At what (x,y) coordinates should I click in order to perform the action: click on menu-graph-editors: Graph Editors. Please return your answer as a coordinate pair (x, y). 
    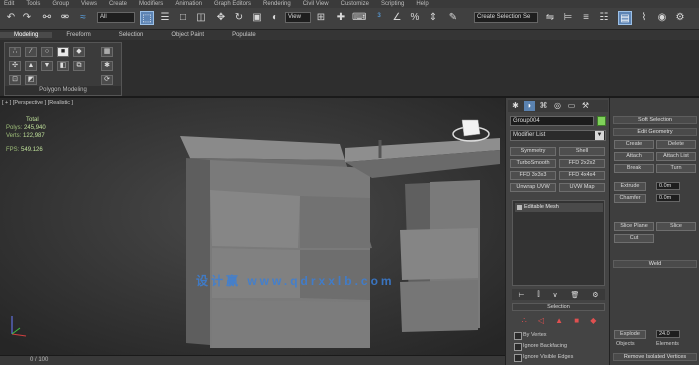
    Looking at the image, I should click on (232, 4).